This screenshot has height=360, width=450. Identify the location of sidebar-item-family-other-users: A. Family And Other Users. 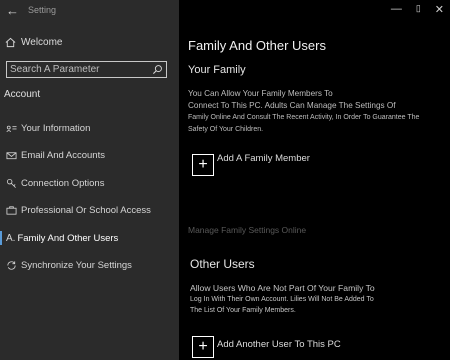
(89, 238).